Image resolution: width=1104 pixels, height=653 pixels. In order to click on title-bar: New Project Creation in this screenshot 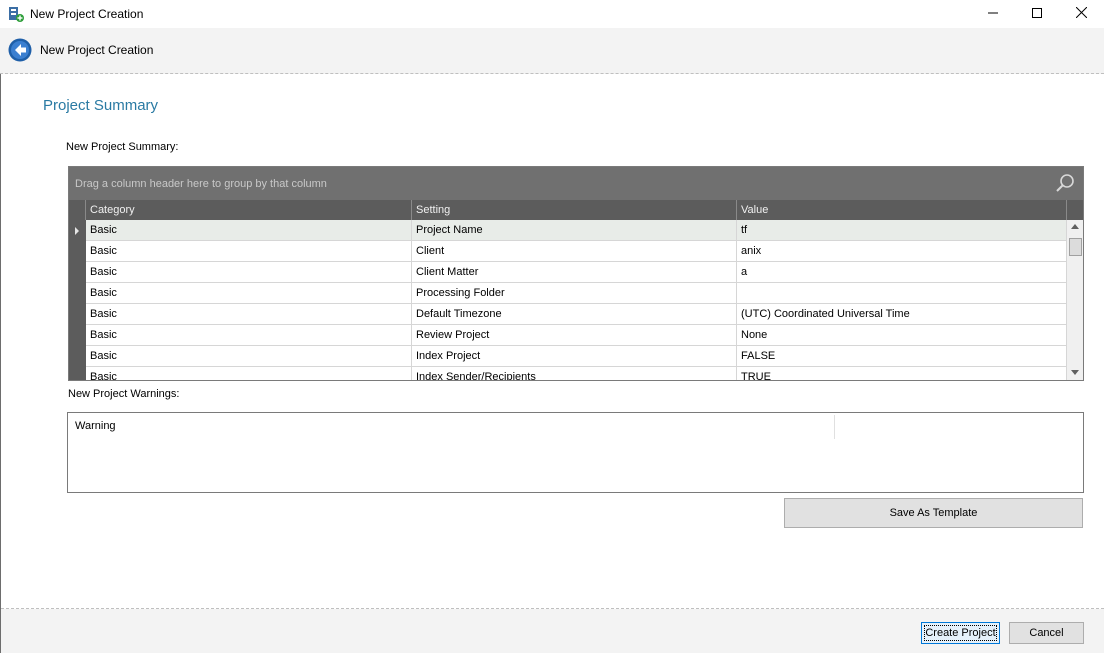, I will do `click(552, 14)`.